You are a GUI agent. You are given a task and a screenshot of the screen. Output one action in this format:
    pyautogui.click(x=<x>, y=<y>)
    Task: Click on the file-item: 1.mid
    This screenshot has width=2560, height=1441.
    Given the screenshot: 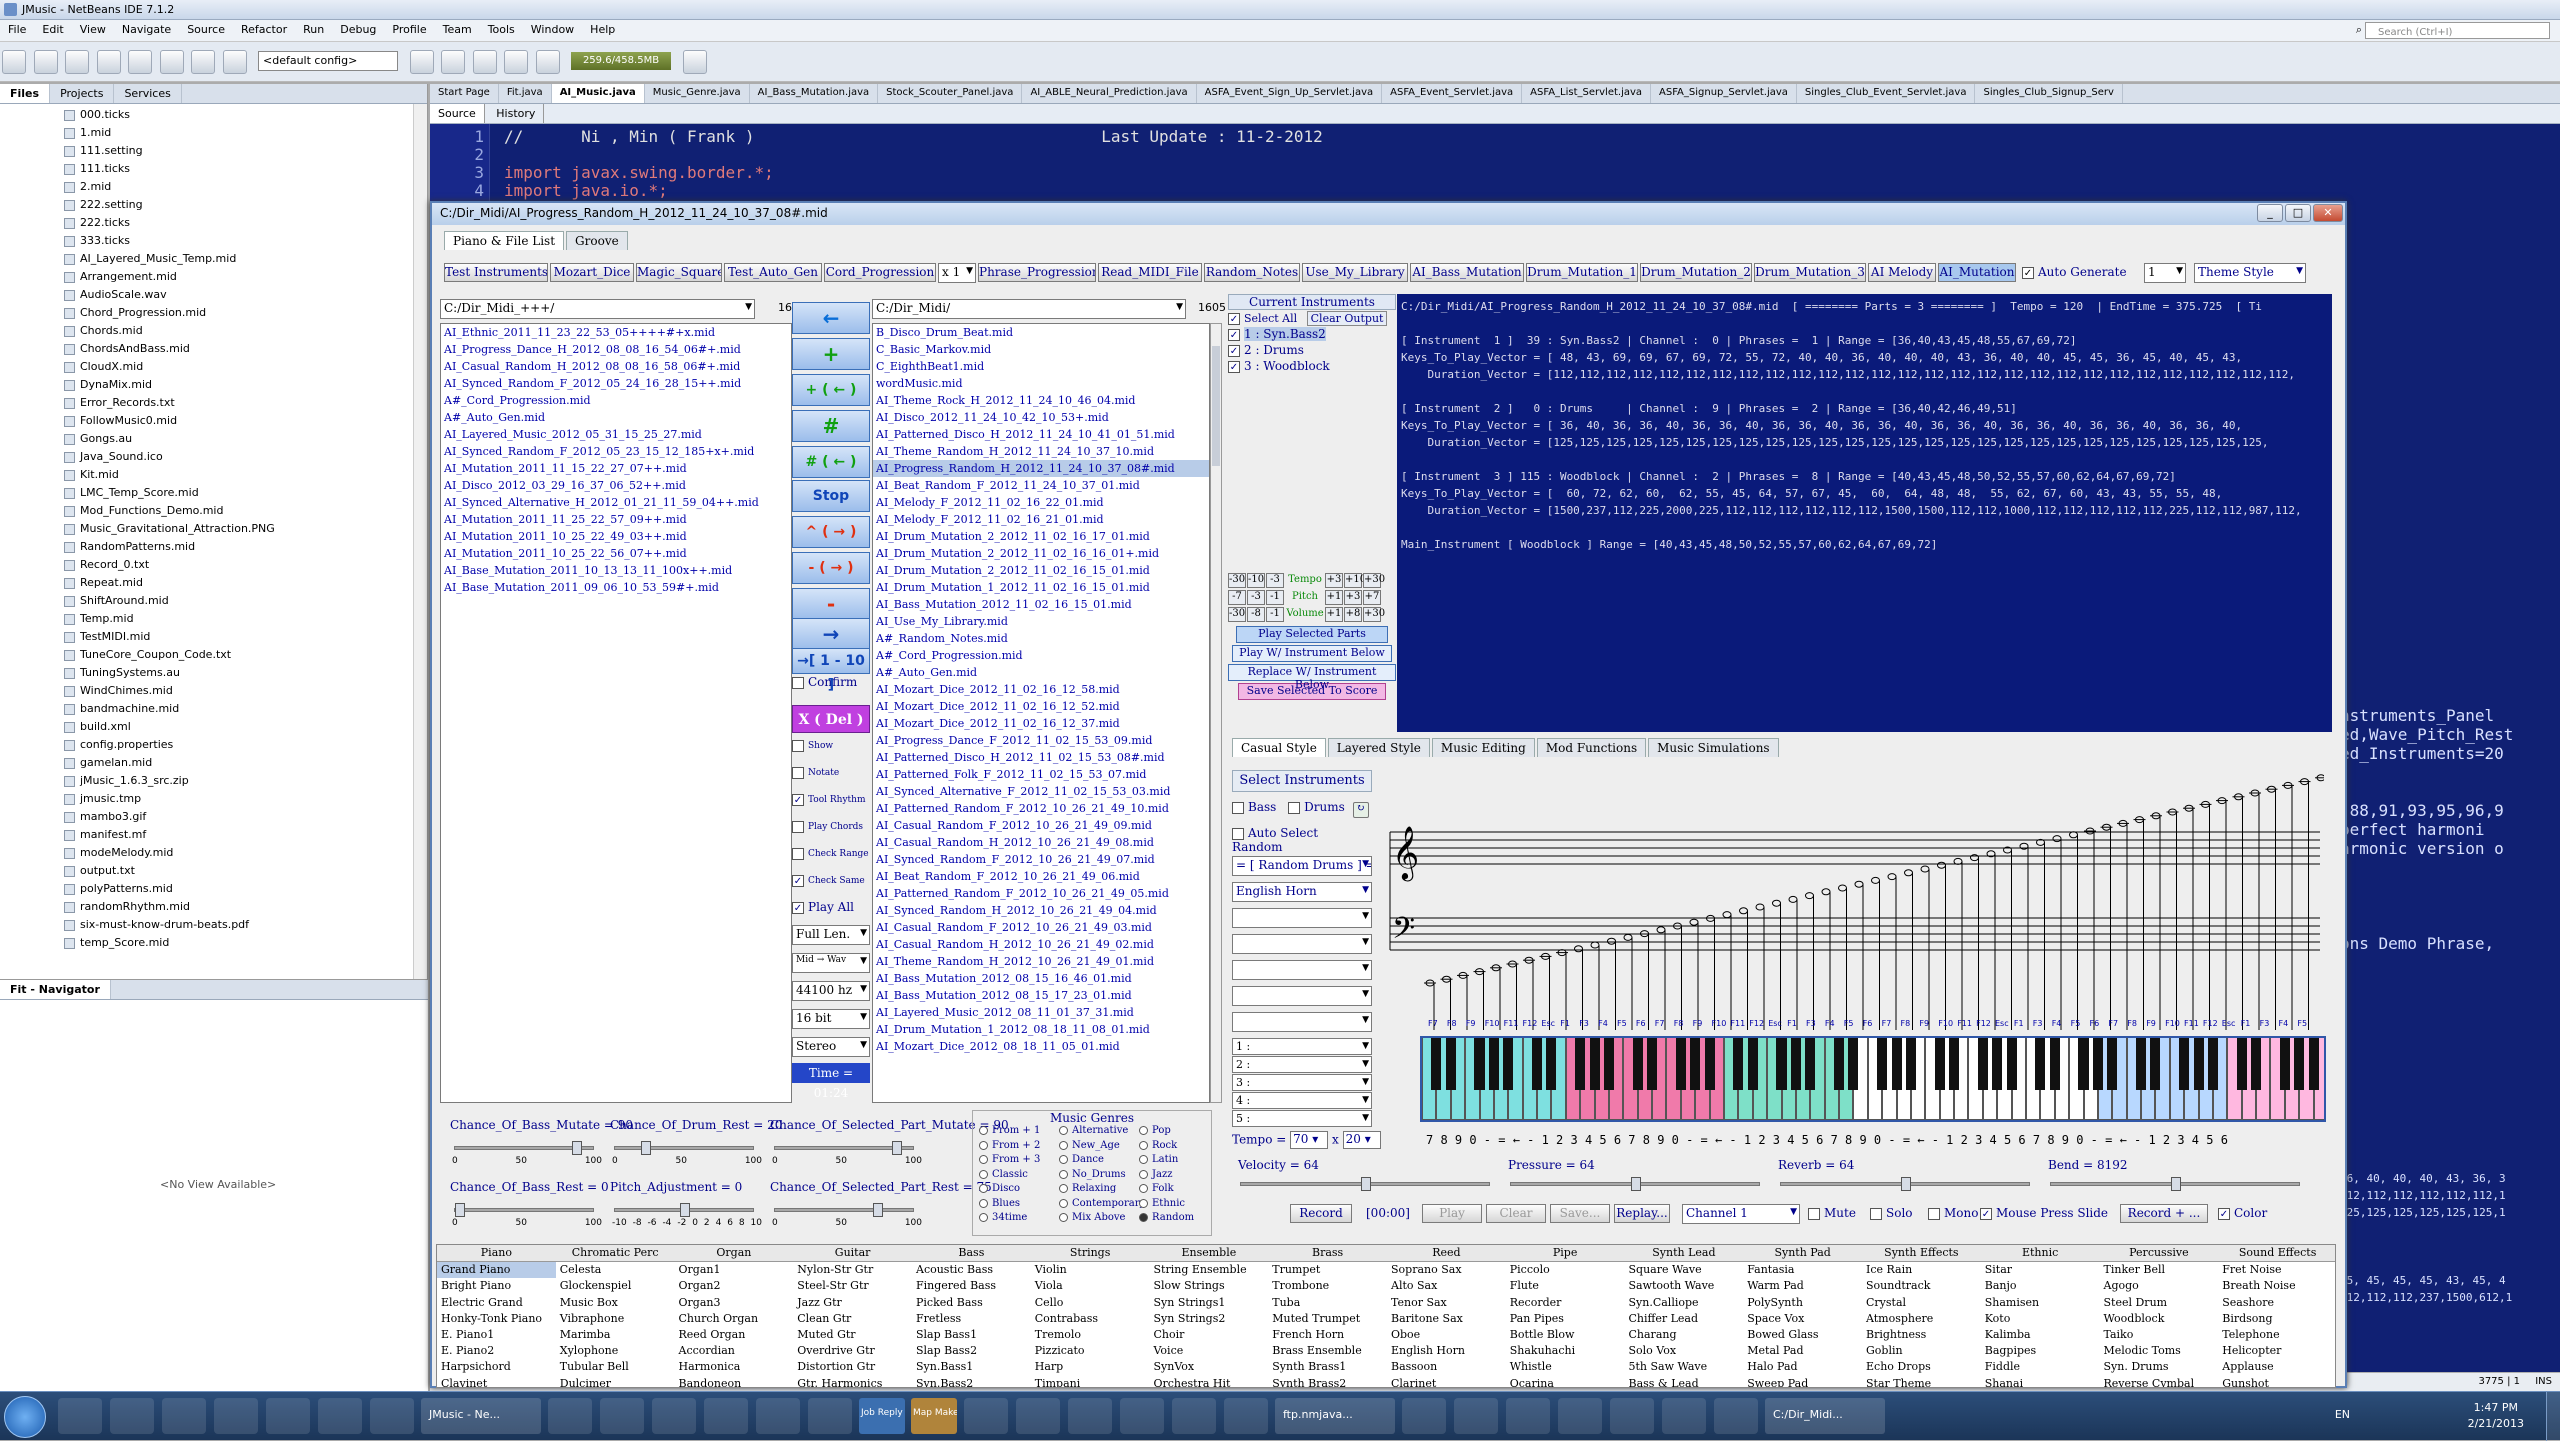 What is the action you would take?
    pyautogui.click(x=213, y=133)
    